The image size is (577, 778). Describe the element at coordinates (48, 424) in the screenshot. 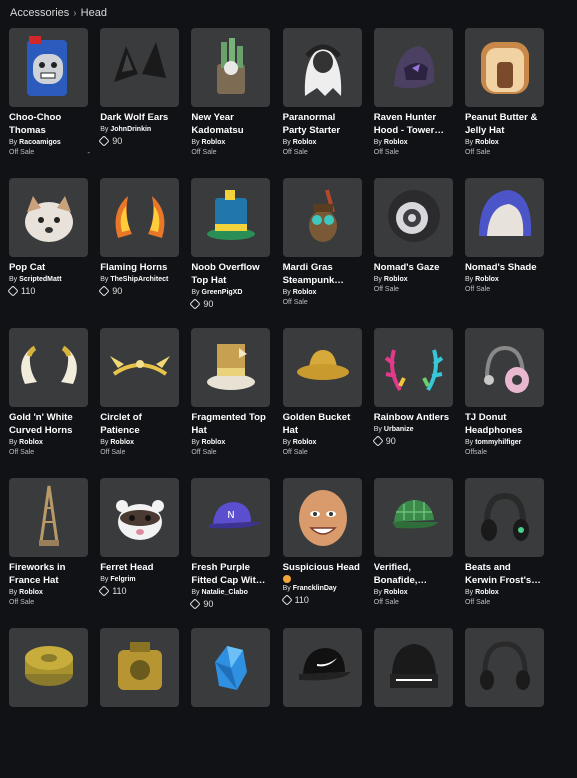

I see `item-name: Gold 'n' White Curved Horns` at that location.